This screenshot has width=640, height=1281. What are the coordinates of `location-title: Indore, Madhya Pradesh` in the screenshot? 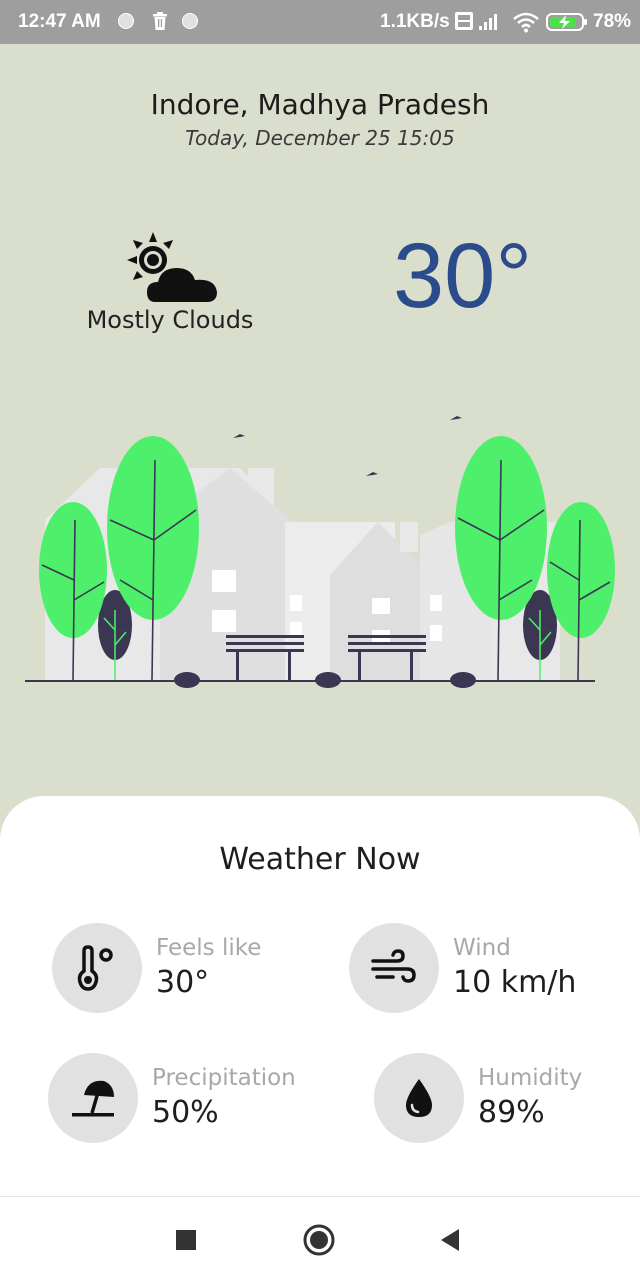 It's located at (320, 104).